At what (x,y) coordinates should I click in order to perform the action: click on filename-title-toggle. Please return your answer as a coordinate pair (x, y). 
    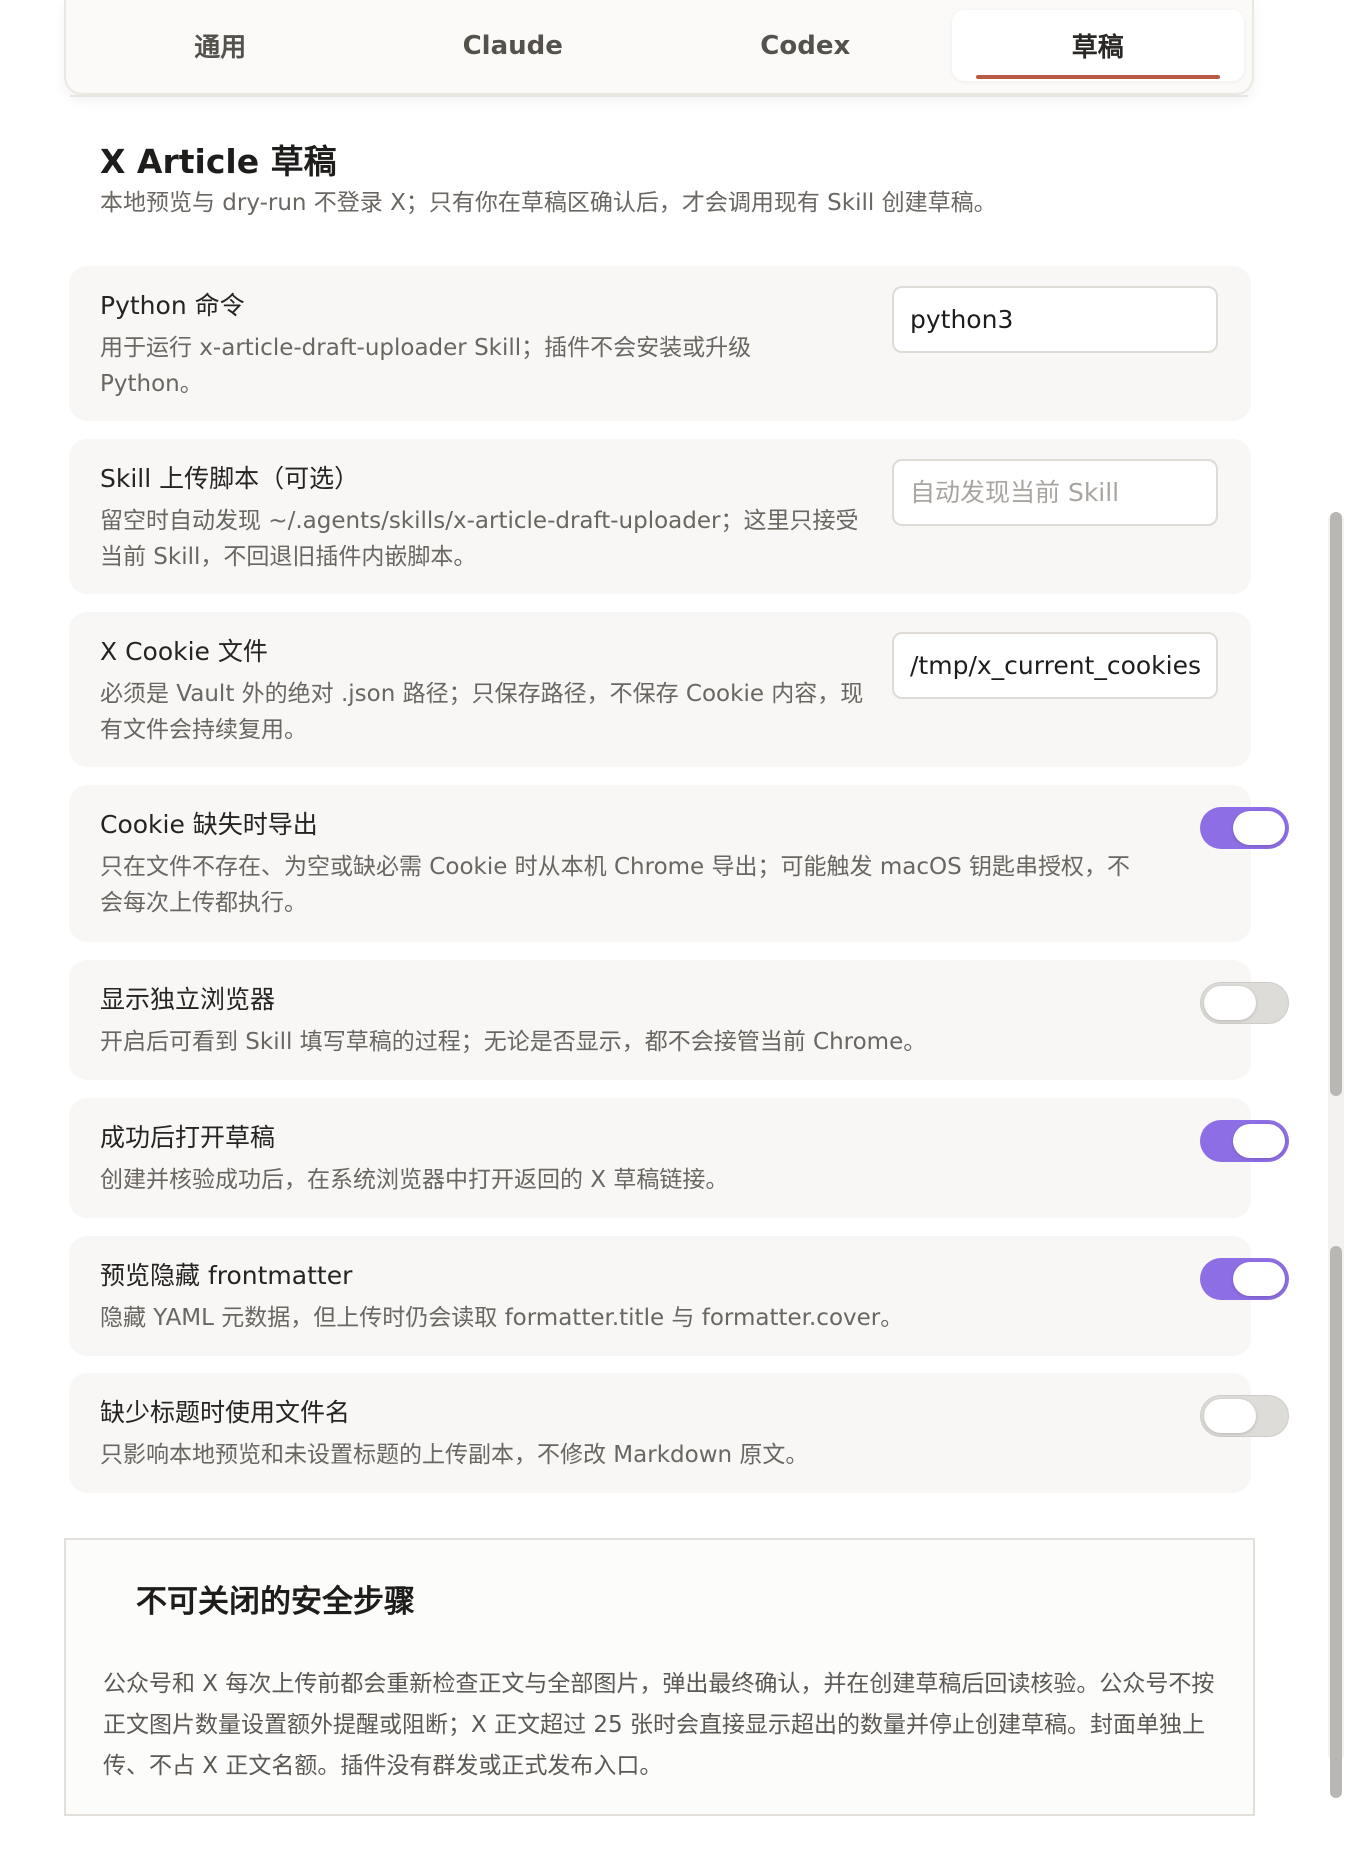
    Looking at the image, I should click on (1244, 1416).